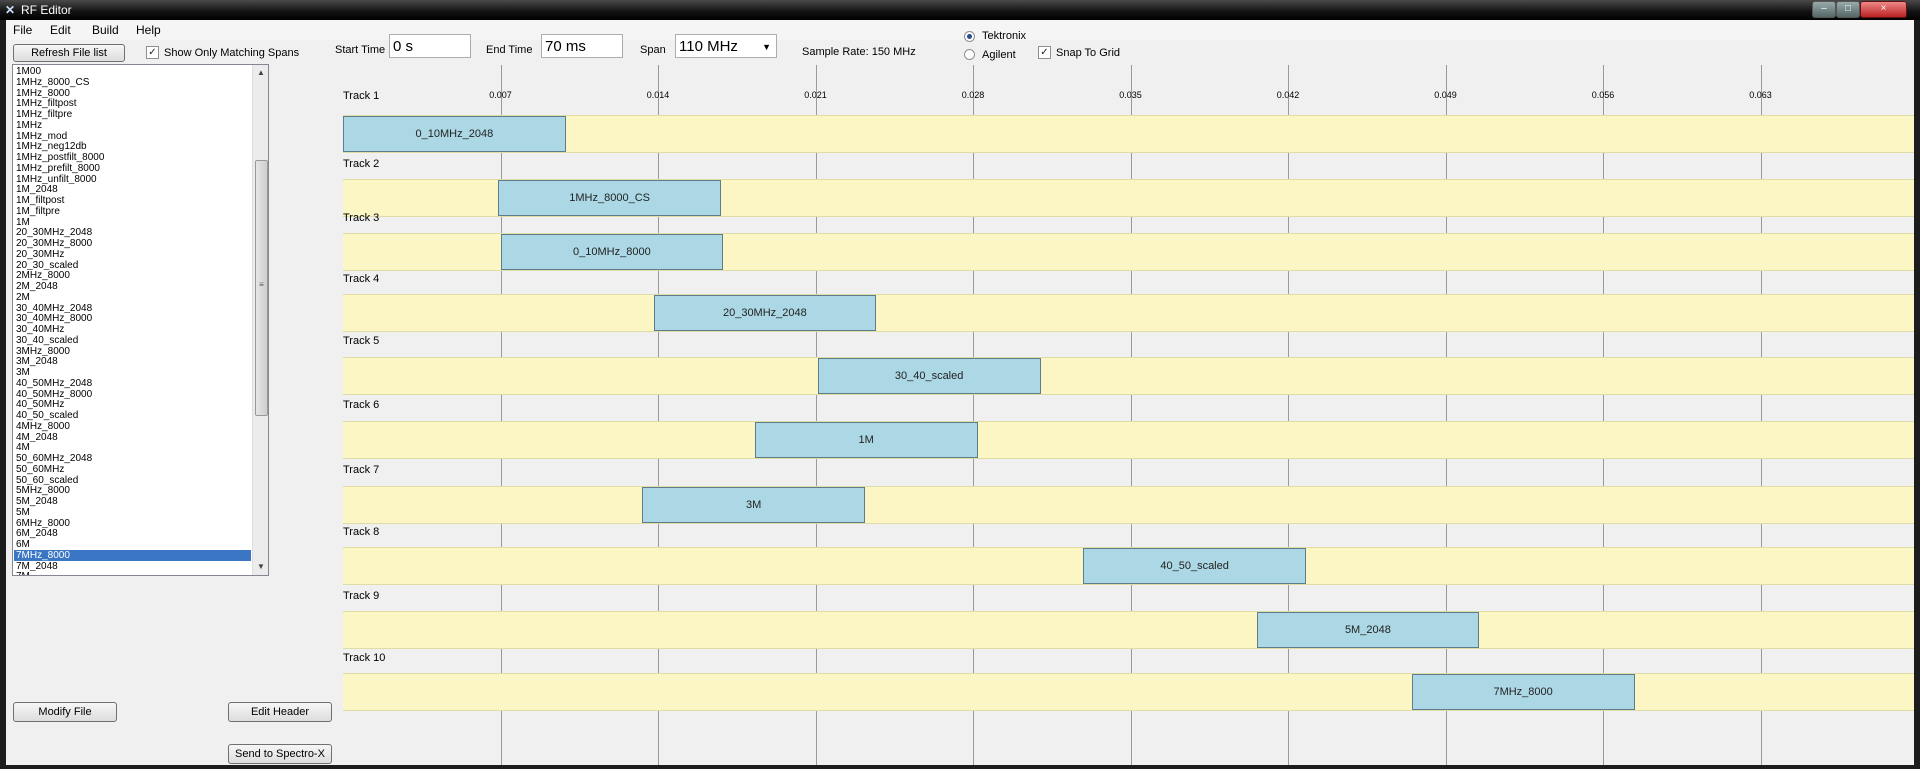  I want to click on start-time-input: 0 s, so click(430, 46).